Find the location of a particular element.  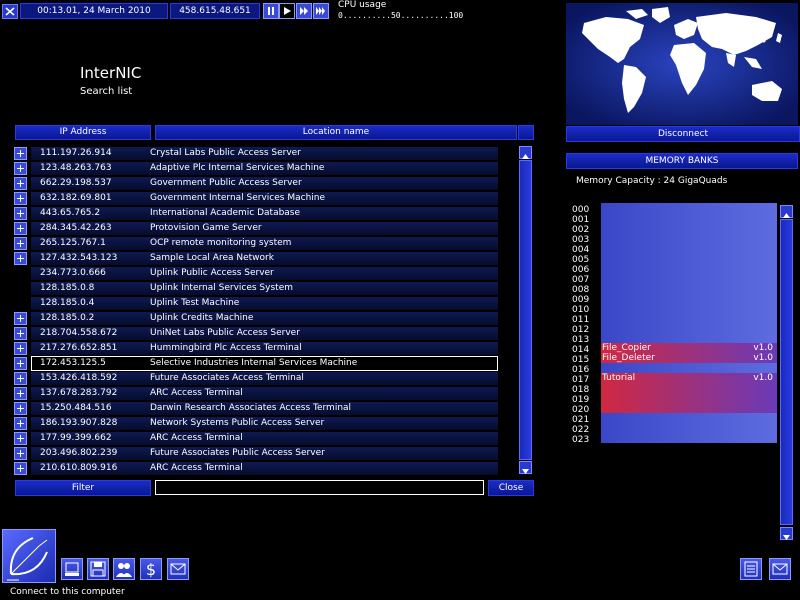

server-ip: 203.496.802.239 is located at coordinates (79, 453).